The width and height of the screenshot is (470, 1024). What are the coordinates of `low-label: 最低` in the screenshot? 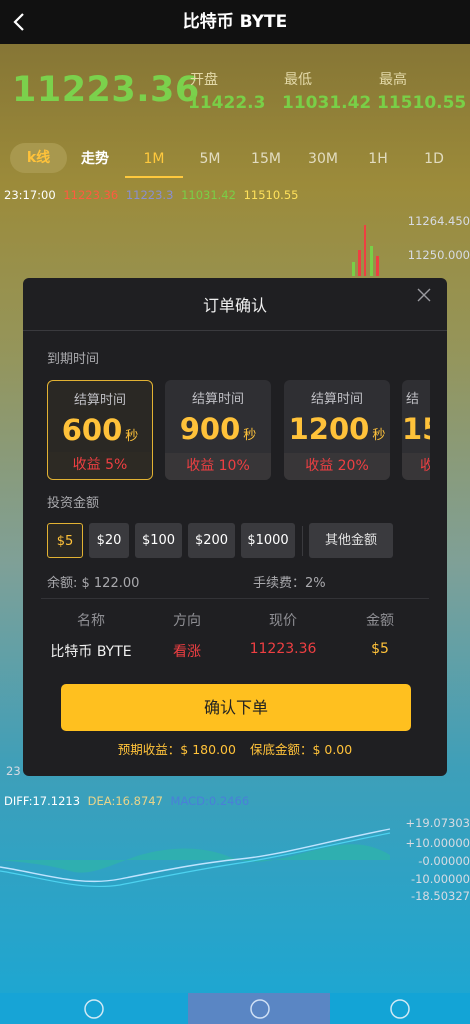 It's located at (298, 80).